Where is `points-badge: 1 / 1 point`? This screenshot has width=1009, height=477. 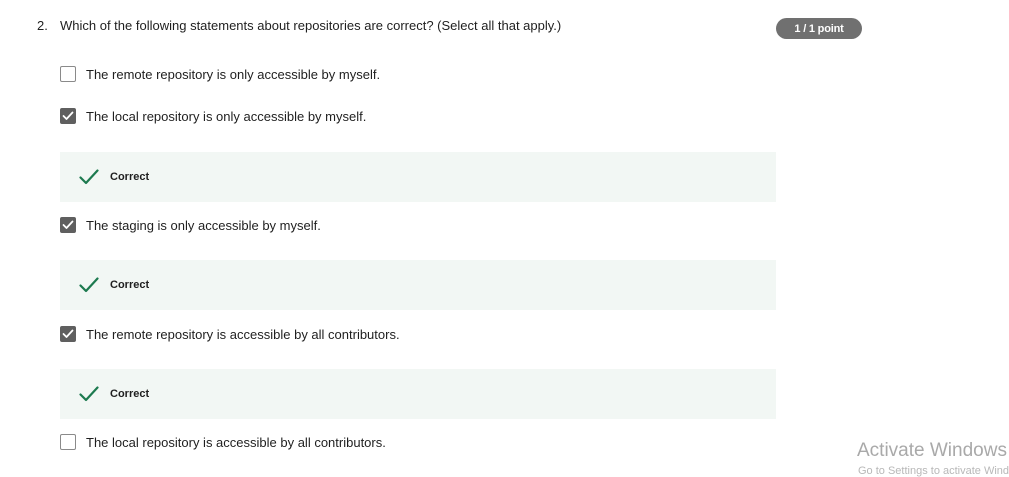 points-badge: 1 / 1 point is located at coordinates (819, 28).